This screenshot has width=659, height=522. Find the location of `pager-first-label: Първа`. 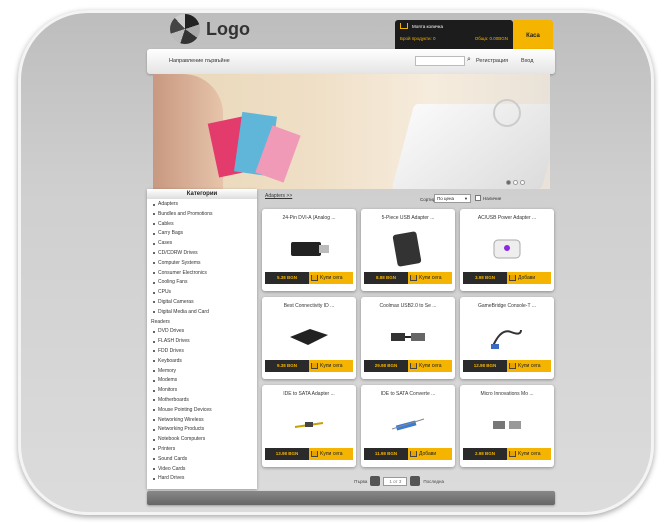

pager-first-label: Първа is located at coordinates (361, 481).